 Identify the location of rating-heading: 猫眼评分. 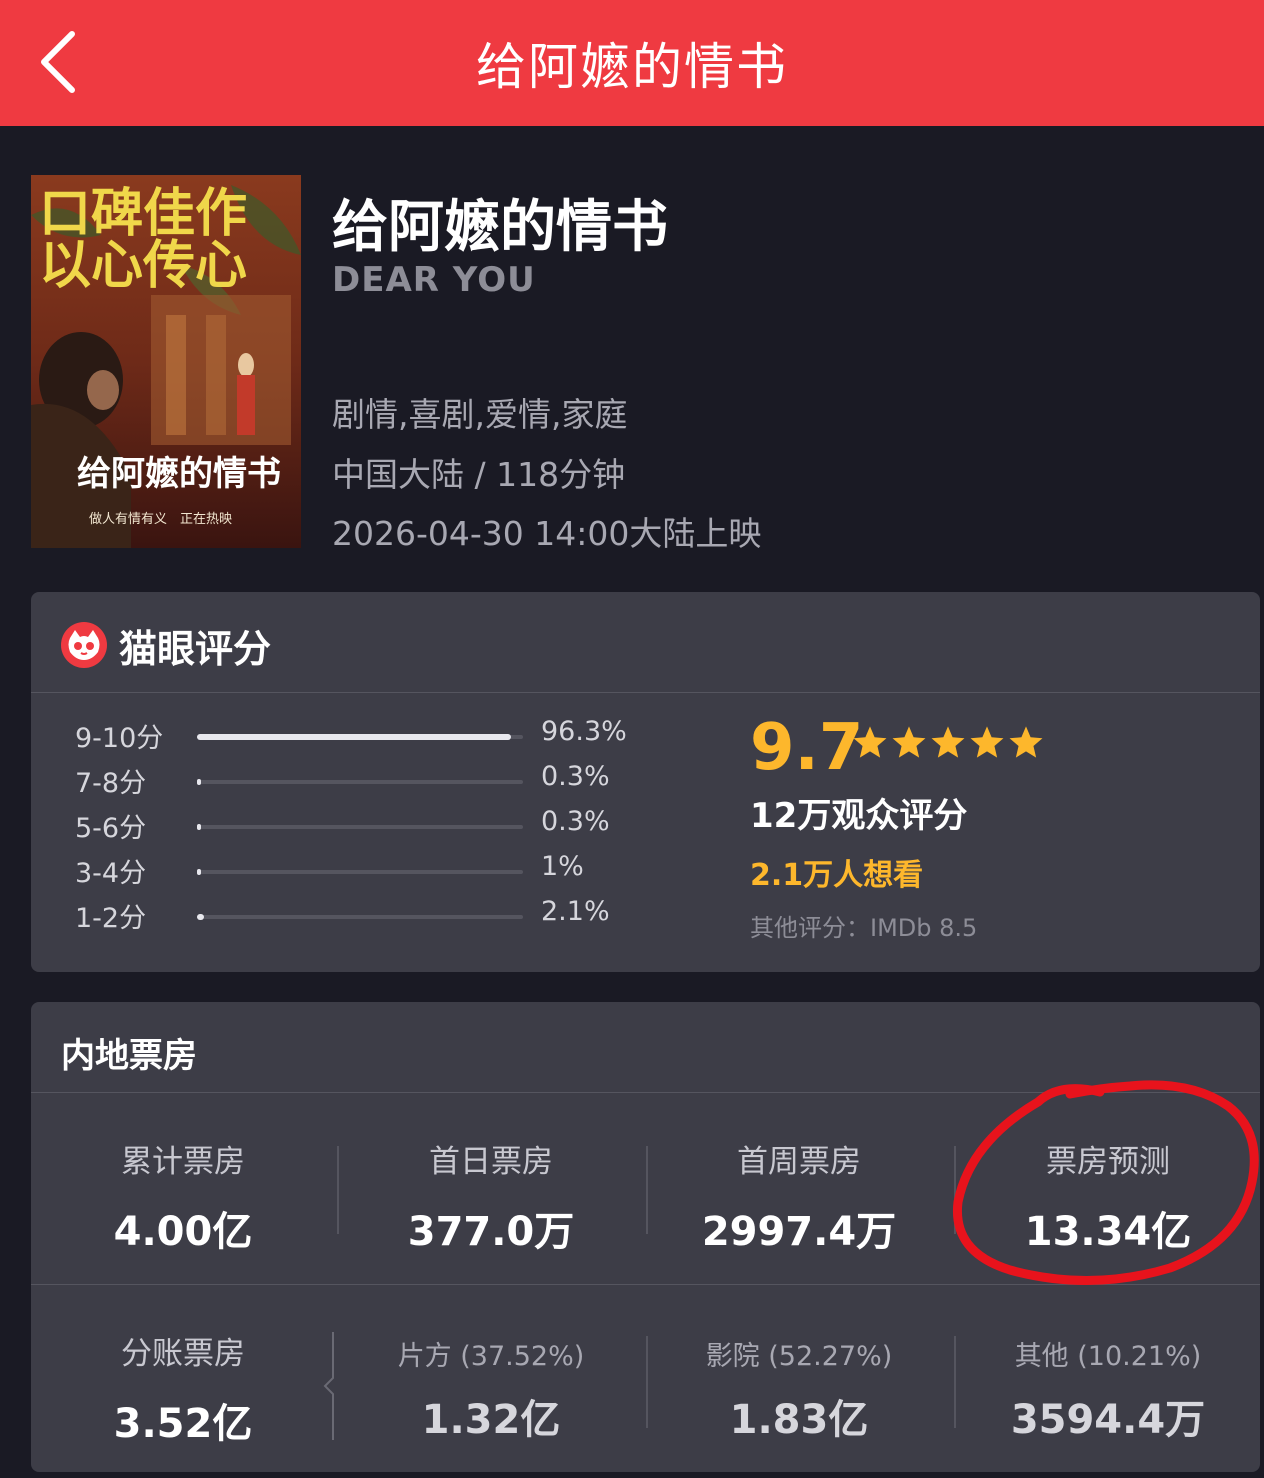
(195, 649).